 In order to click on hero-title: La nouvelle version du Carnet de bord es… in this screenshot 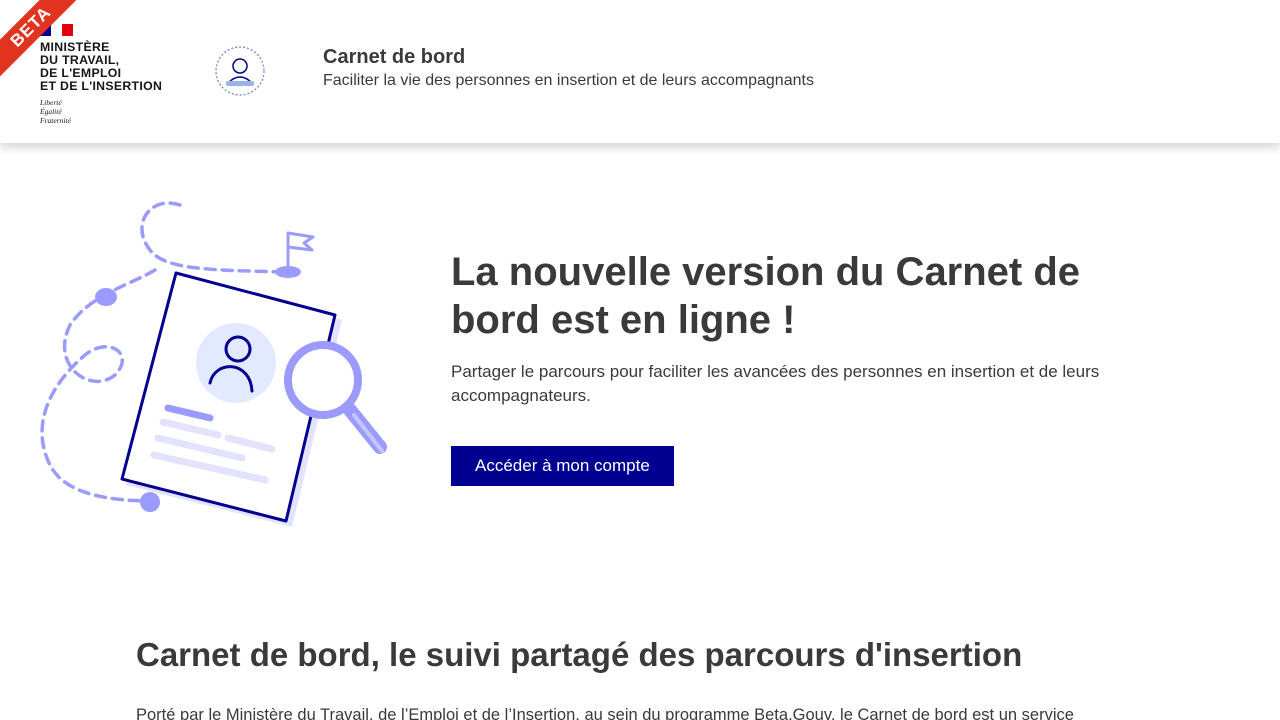, I will do `click(766, 296)`.